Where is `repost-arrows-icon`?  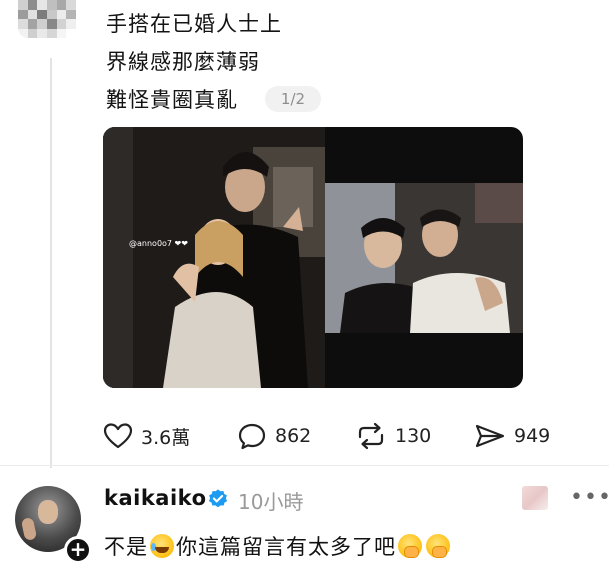
repost-arrows-icon is located at coordinates (371, 436).